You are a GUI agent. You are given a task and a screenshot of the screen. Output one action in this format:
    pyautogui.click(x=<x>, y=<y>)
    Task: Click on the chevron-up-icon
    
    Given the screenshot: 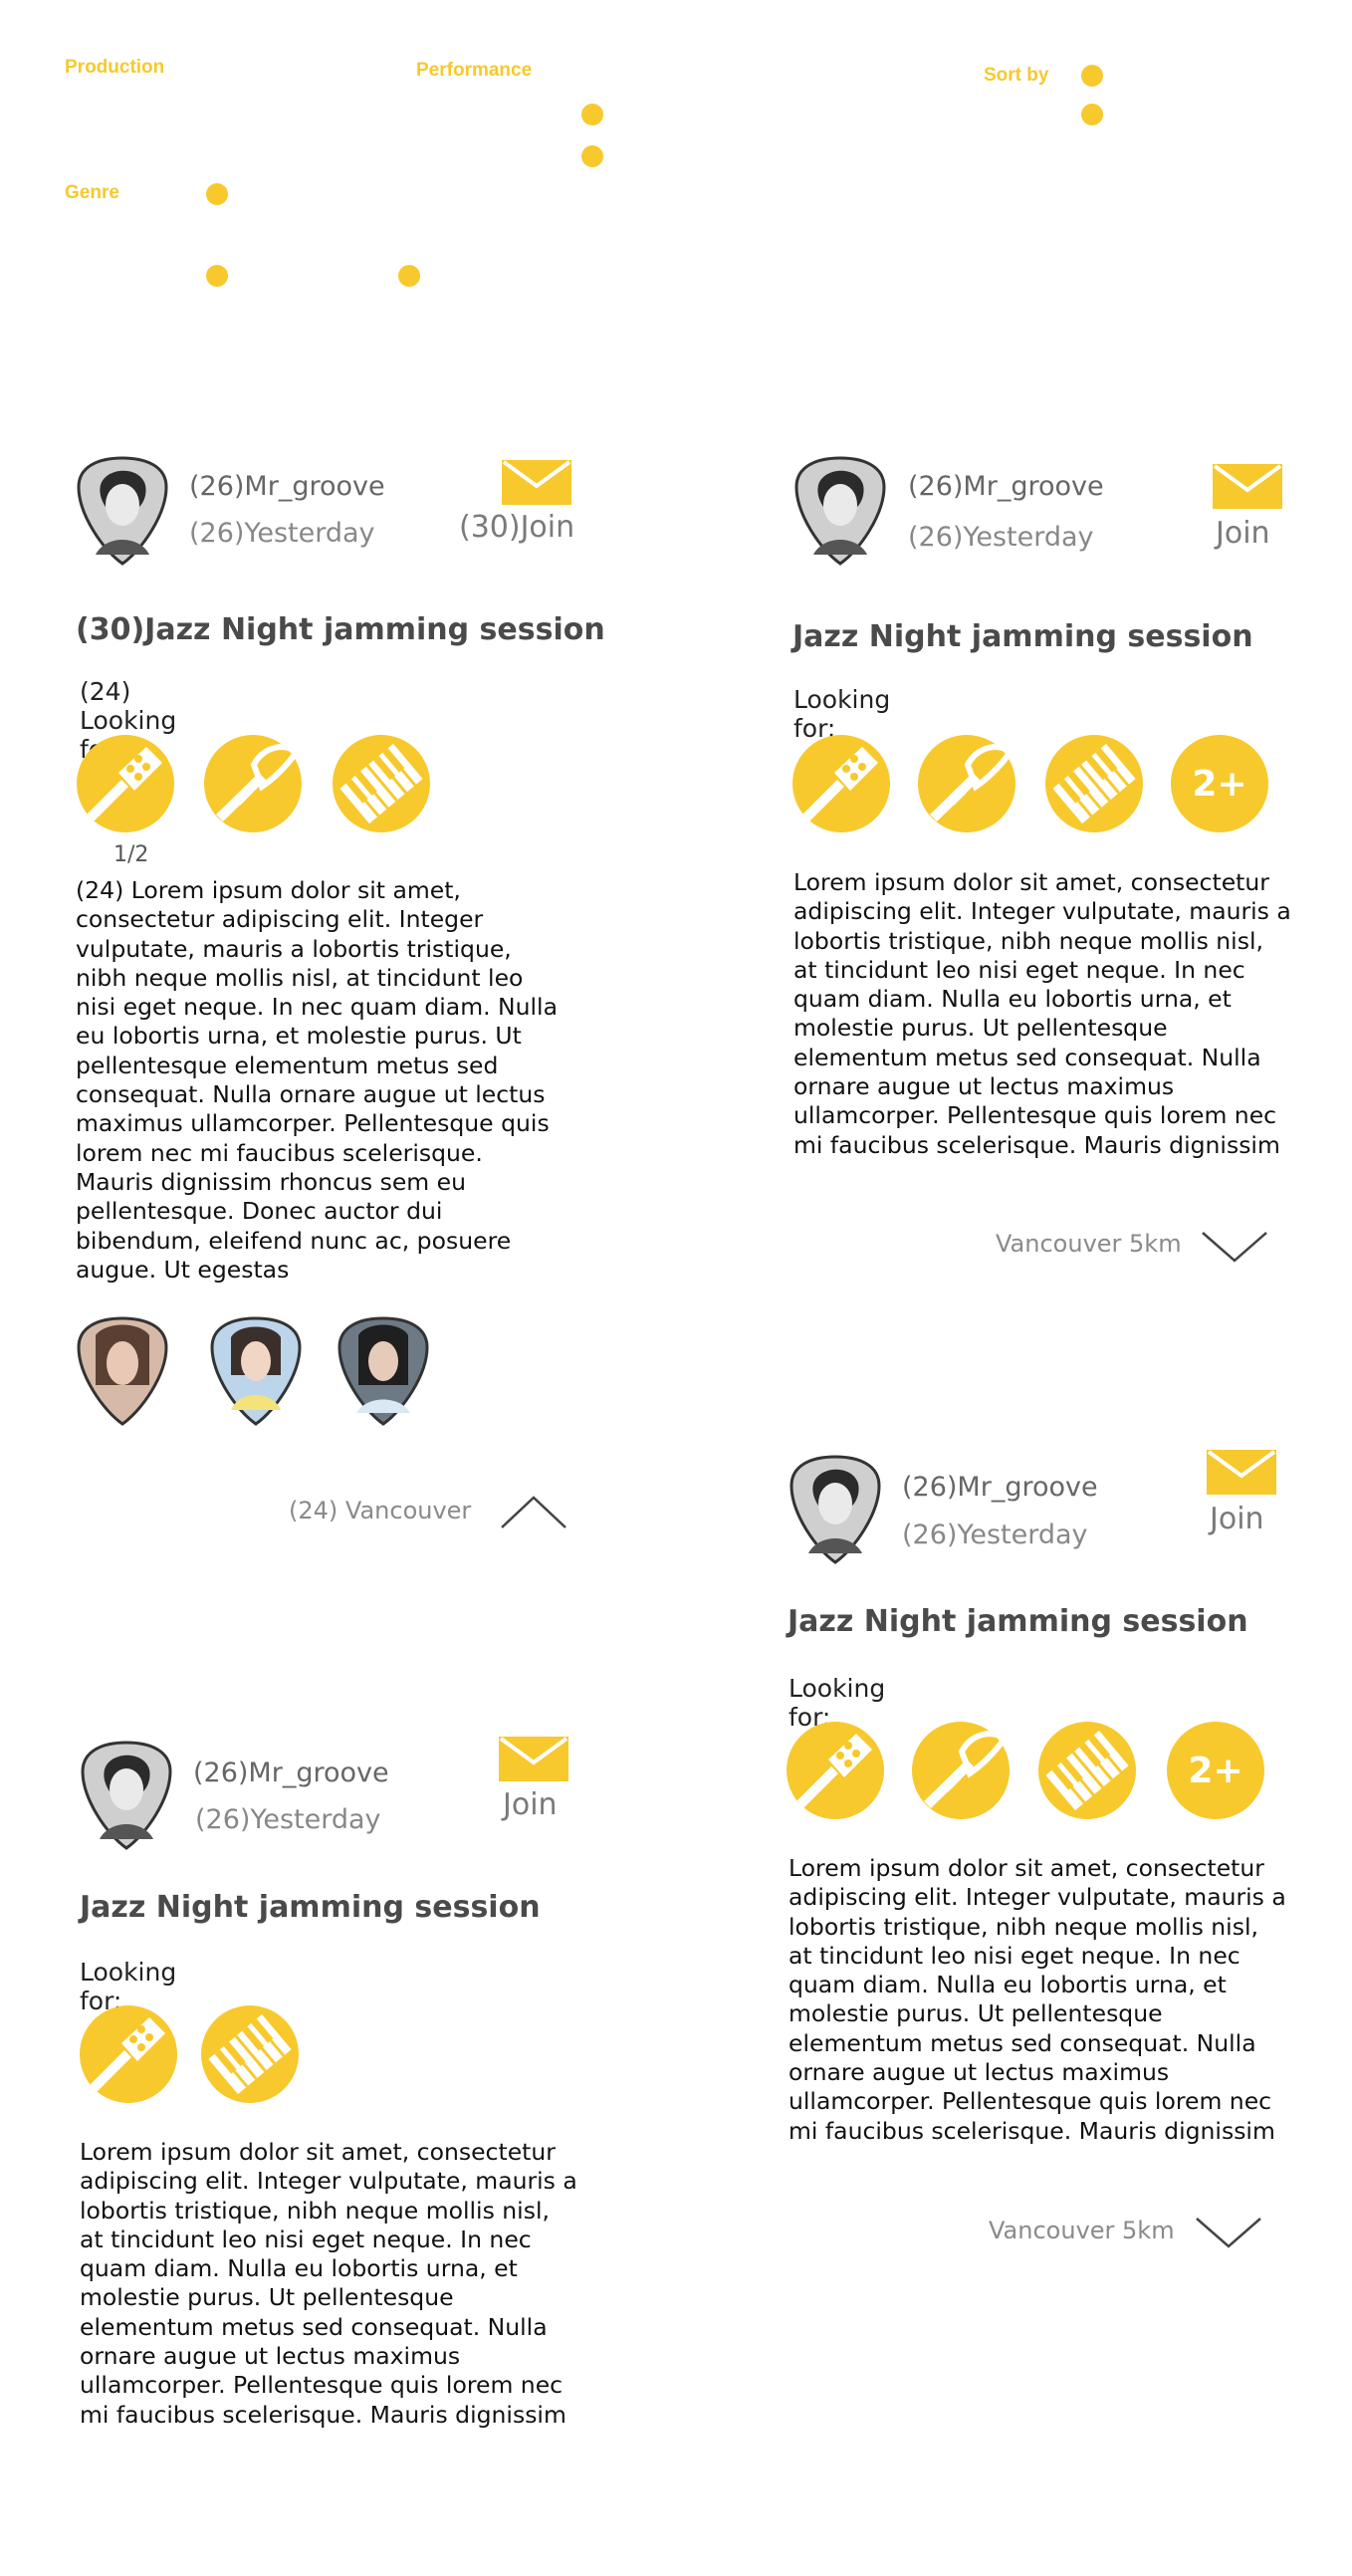 What is the action you would take?
    pyautogui.click(x=533, y=1511)
    